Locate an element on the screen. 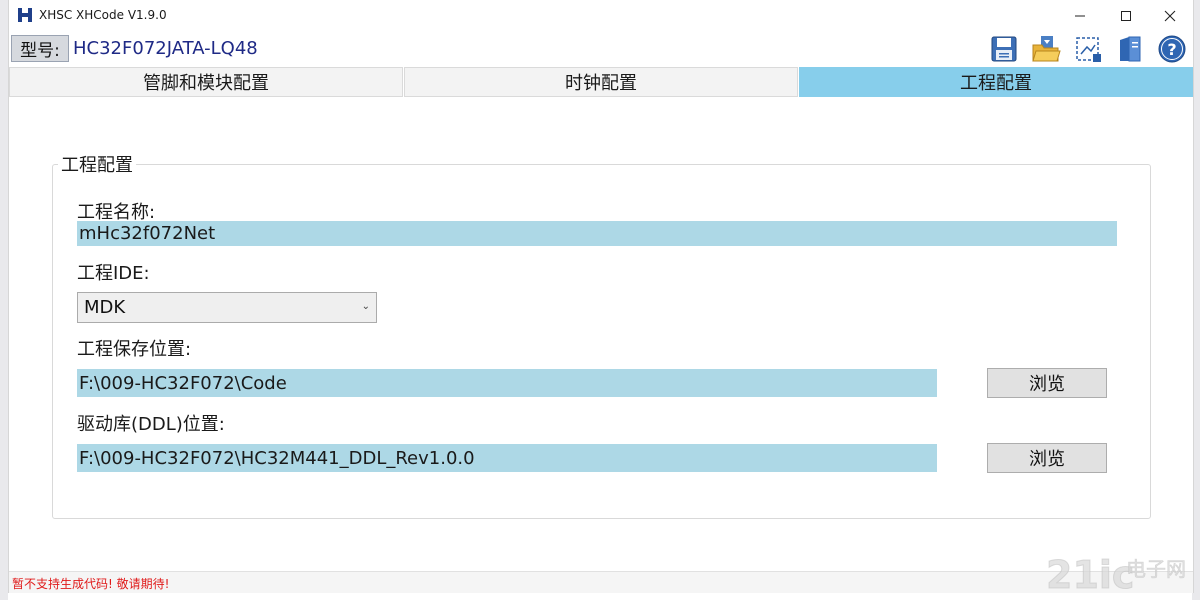 This screenshot has width=1200, height=600. chevron-down-icon: ⌄ is located at coordinates (365, 306).